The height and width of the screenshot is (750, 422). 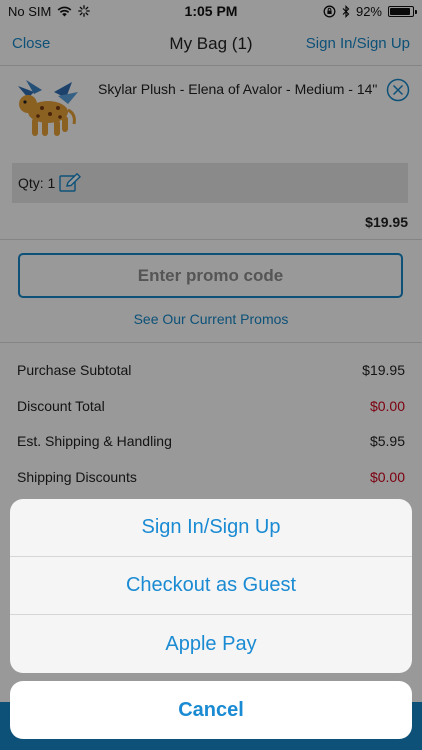 I want to click on action-apple-pay-button: Apple Pay, so click(x=211, y=644).